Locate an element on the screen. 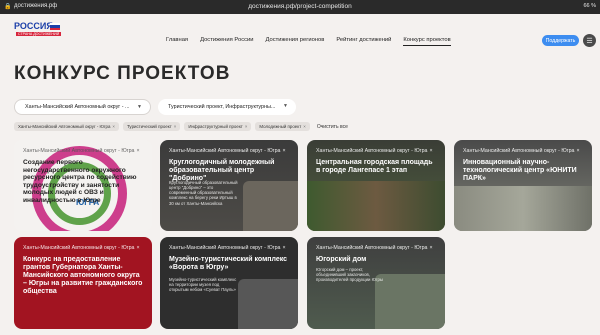 The width and height of the screenshot is (600, 335). nav-project-competition: Конкурс проектов is located at coordinates (427, 41).